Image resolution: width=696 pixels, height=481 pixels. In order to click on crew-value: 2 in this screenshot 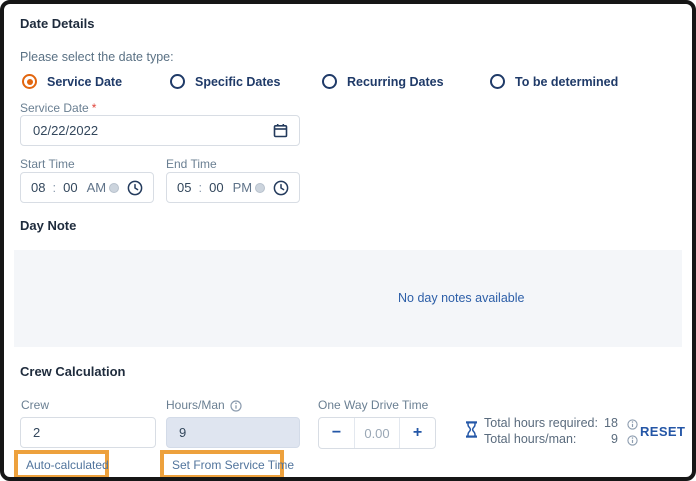, I will do `click(37, 432)`.